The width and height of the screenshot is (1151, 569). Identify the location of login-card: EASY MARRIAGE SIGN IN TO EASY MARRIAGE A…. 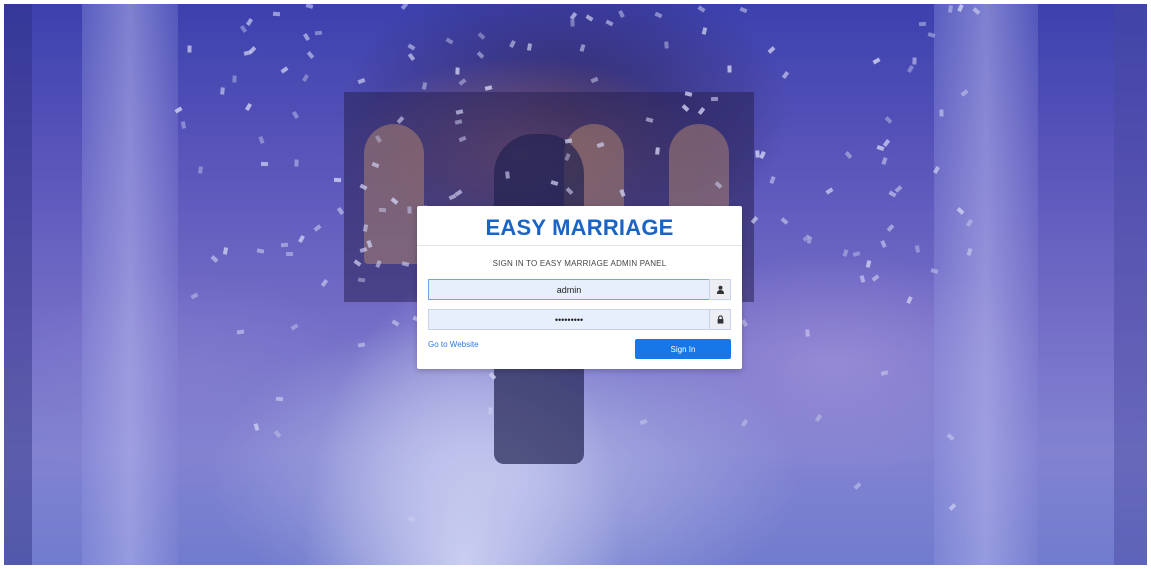
(579, 287).